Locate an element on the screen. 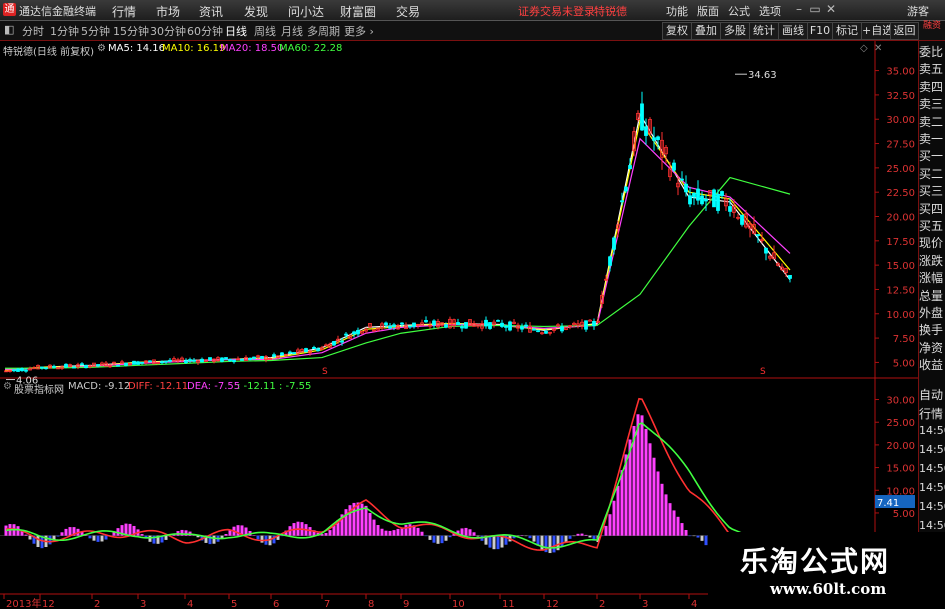  margin-tag: 融资 is located at coordinates (932, 26).